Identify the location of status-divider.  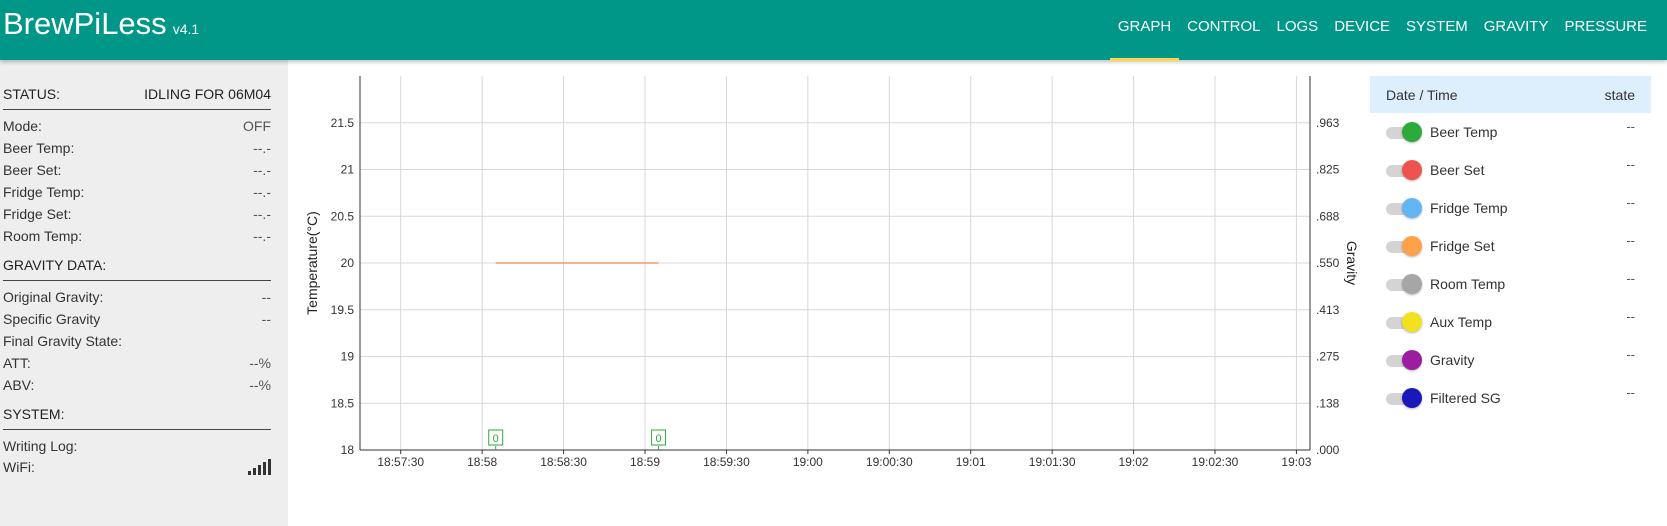
(137, 109).